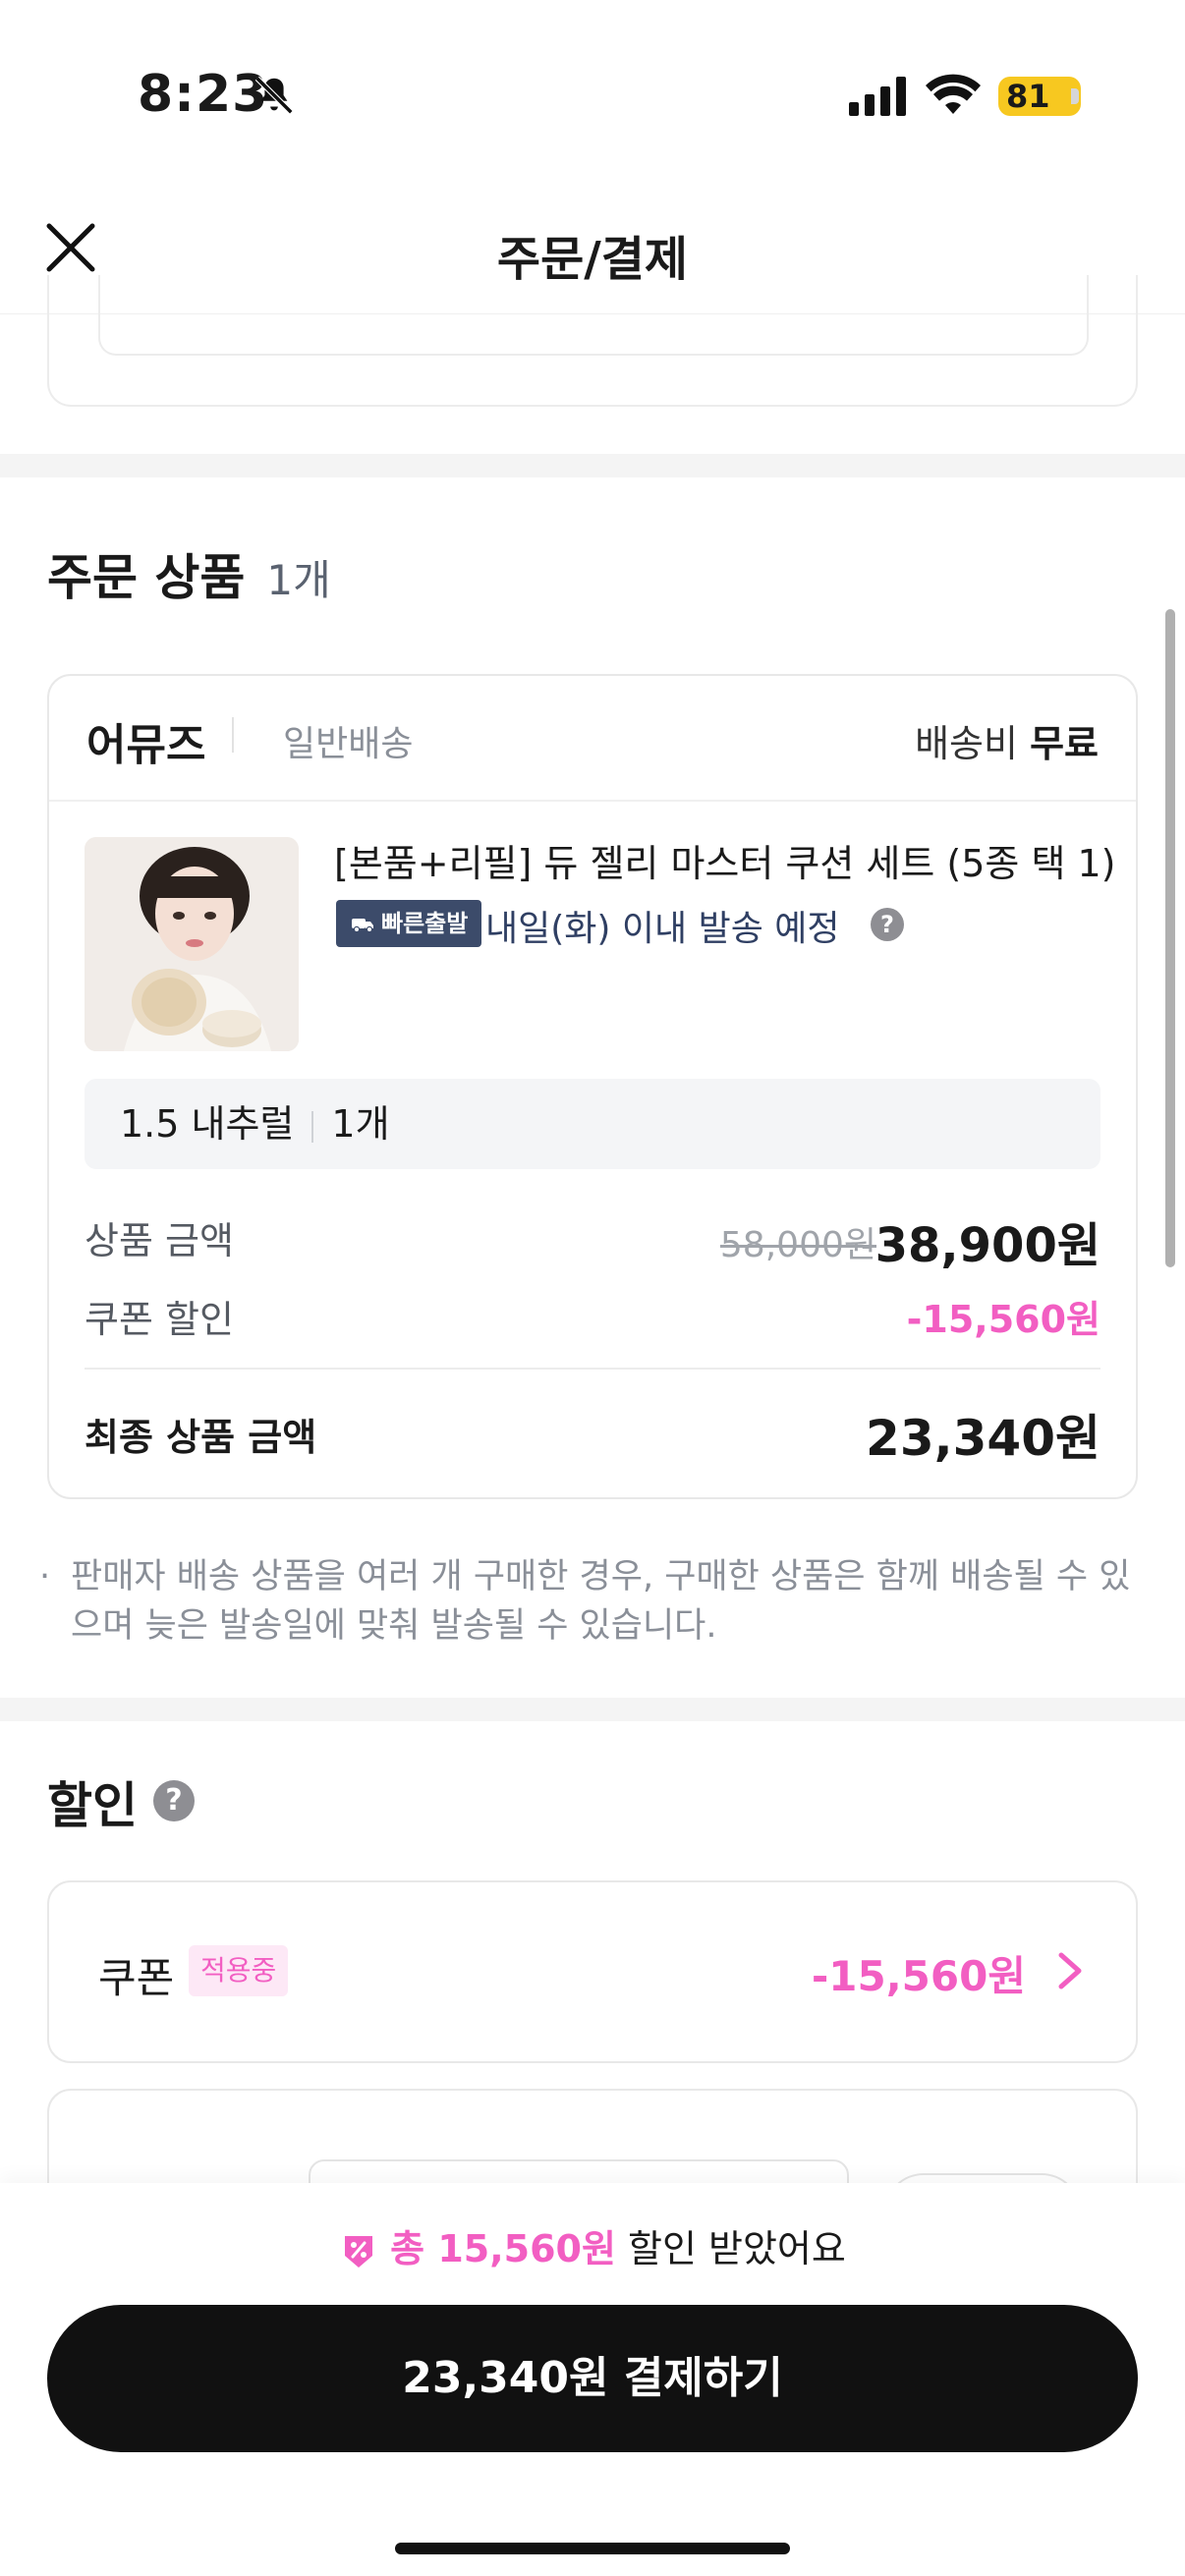 This screenshot has width=1185, height=2576. Describe the element at coordinates (737, 2248) in the screenshot. I see `total-discount-suffix: 할인 받았어요` at that location.